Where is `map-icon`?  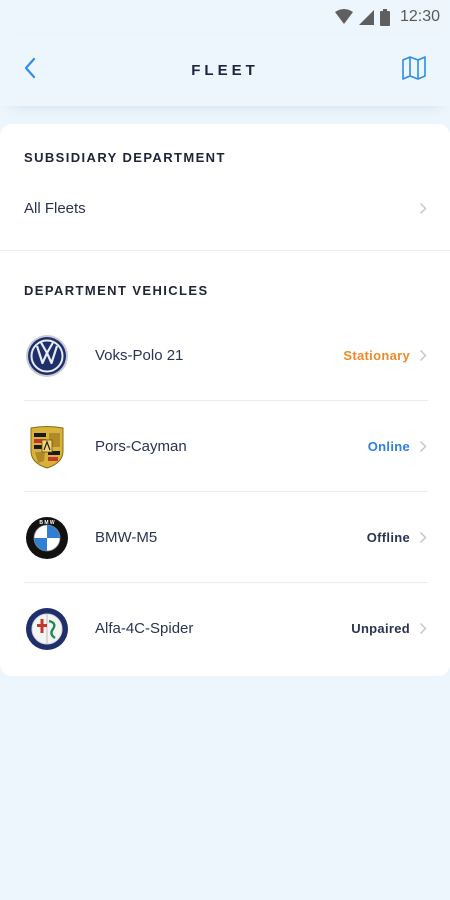
map-icon is located at coordinates (414, 70).